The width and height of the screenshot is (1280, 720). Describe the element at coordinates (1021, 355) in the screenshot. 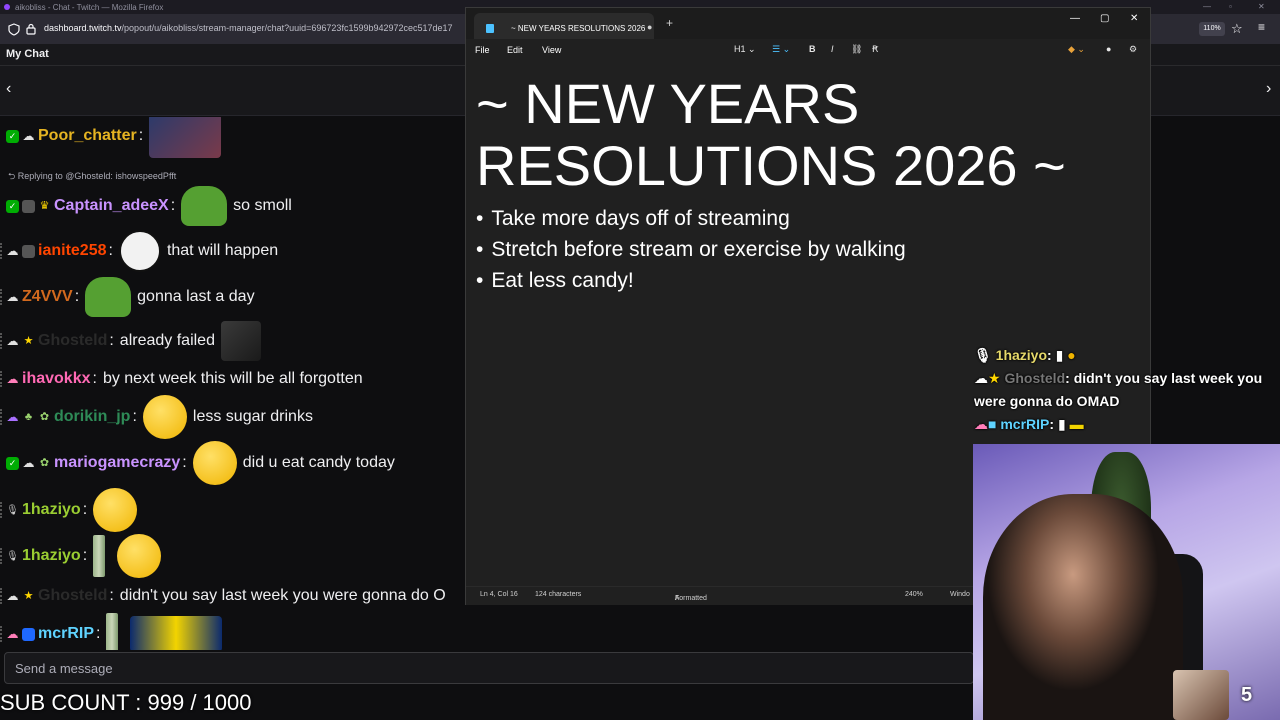

I see `overlay-username: 1haziyo` at that location.